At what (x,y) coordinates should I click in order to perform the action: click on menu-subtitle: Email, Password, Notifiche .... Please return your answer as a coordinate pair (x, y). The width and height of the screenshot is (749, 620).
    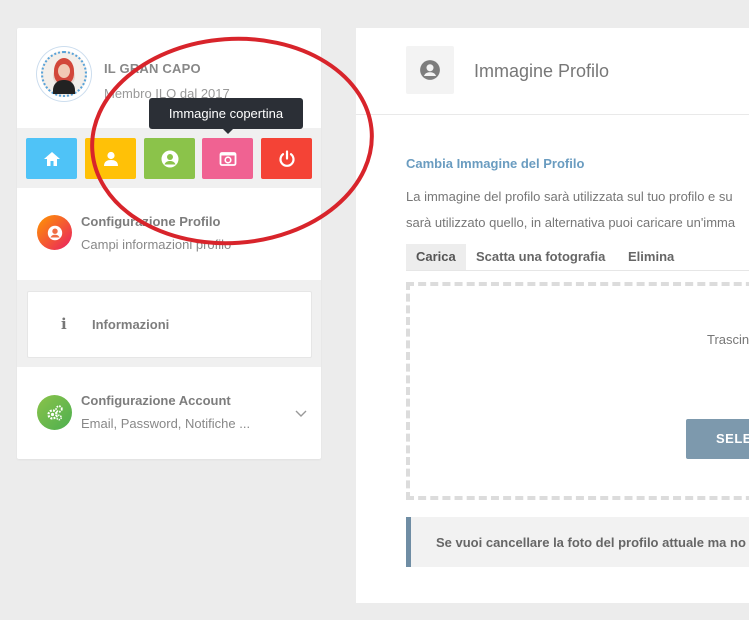
    Looking at the image, I should click on (166, 423).